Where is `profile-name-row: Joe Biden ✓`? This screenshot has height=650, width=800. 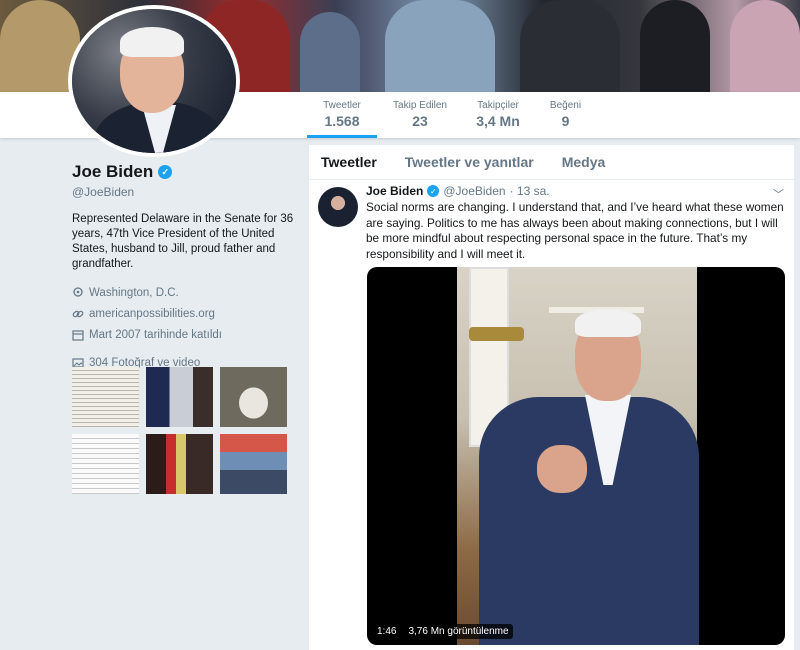
profile-name-row: Joe Biden ✓ is located at coordinates (184, 172).